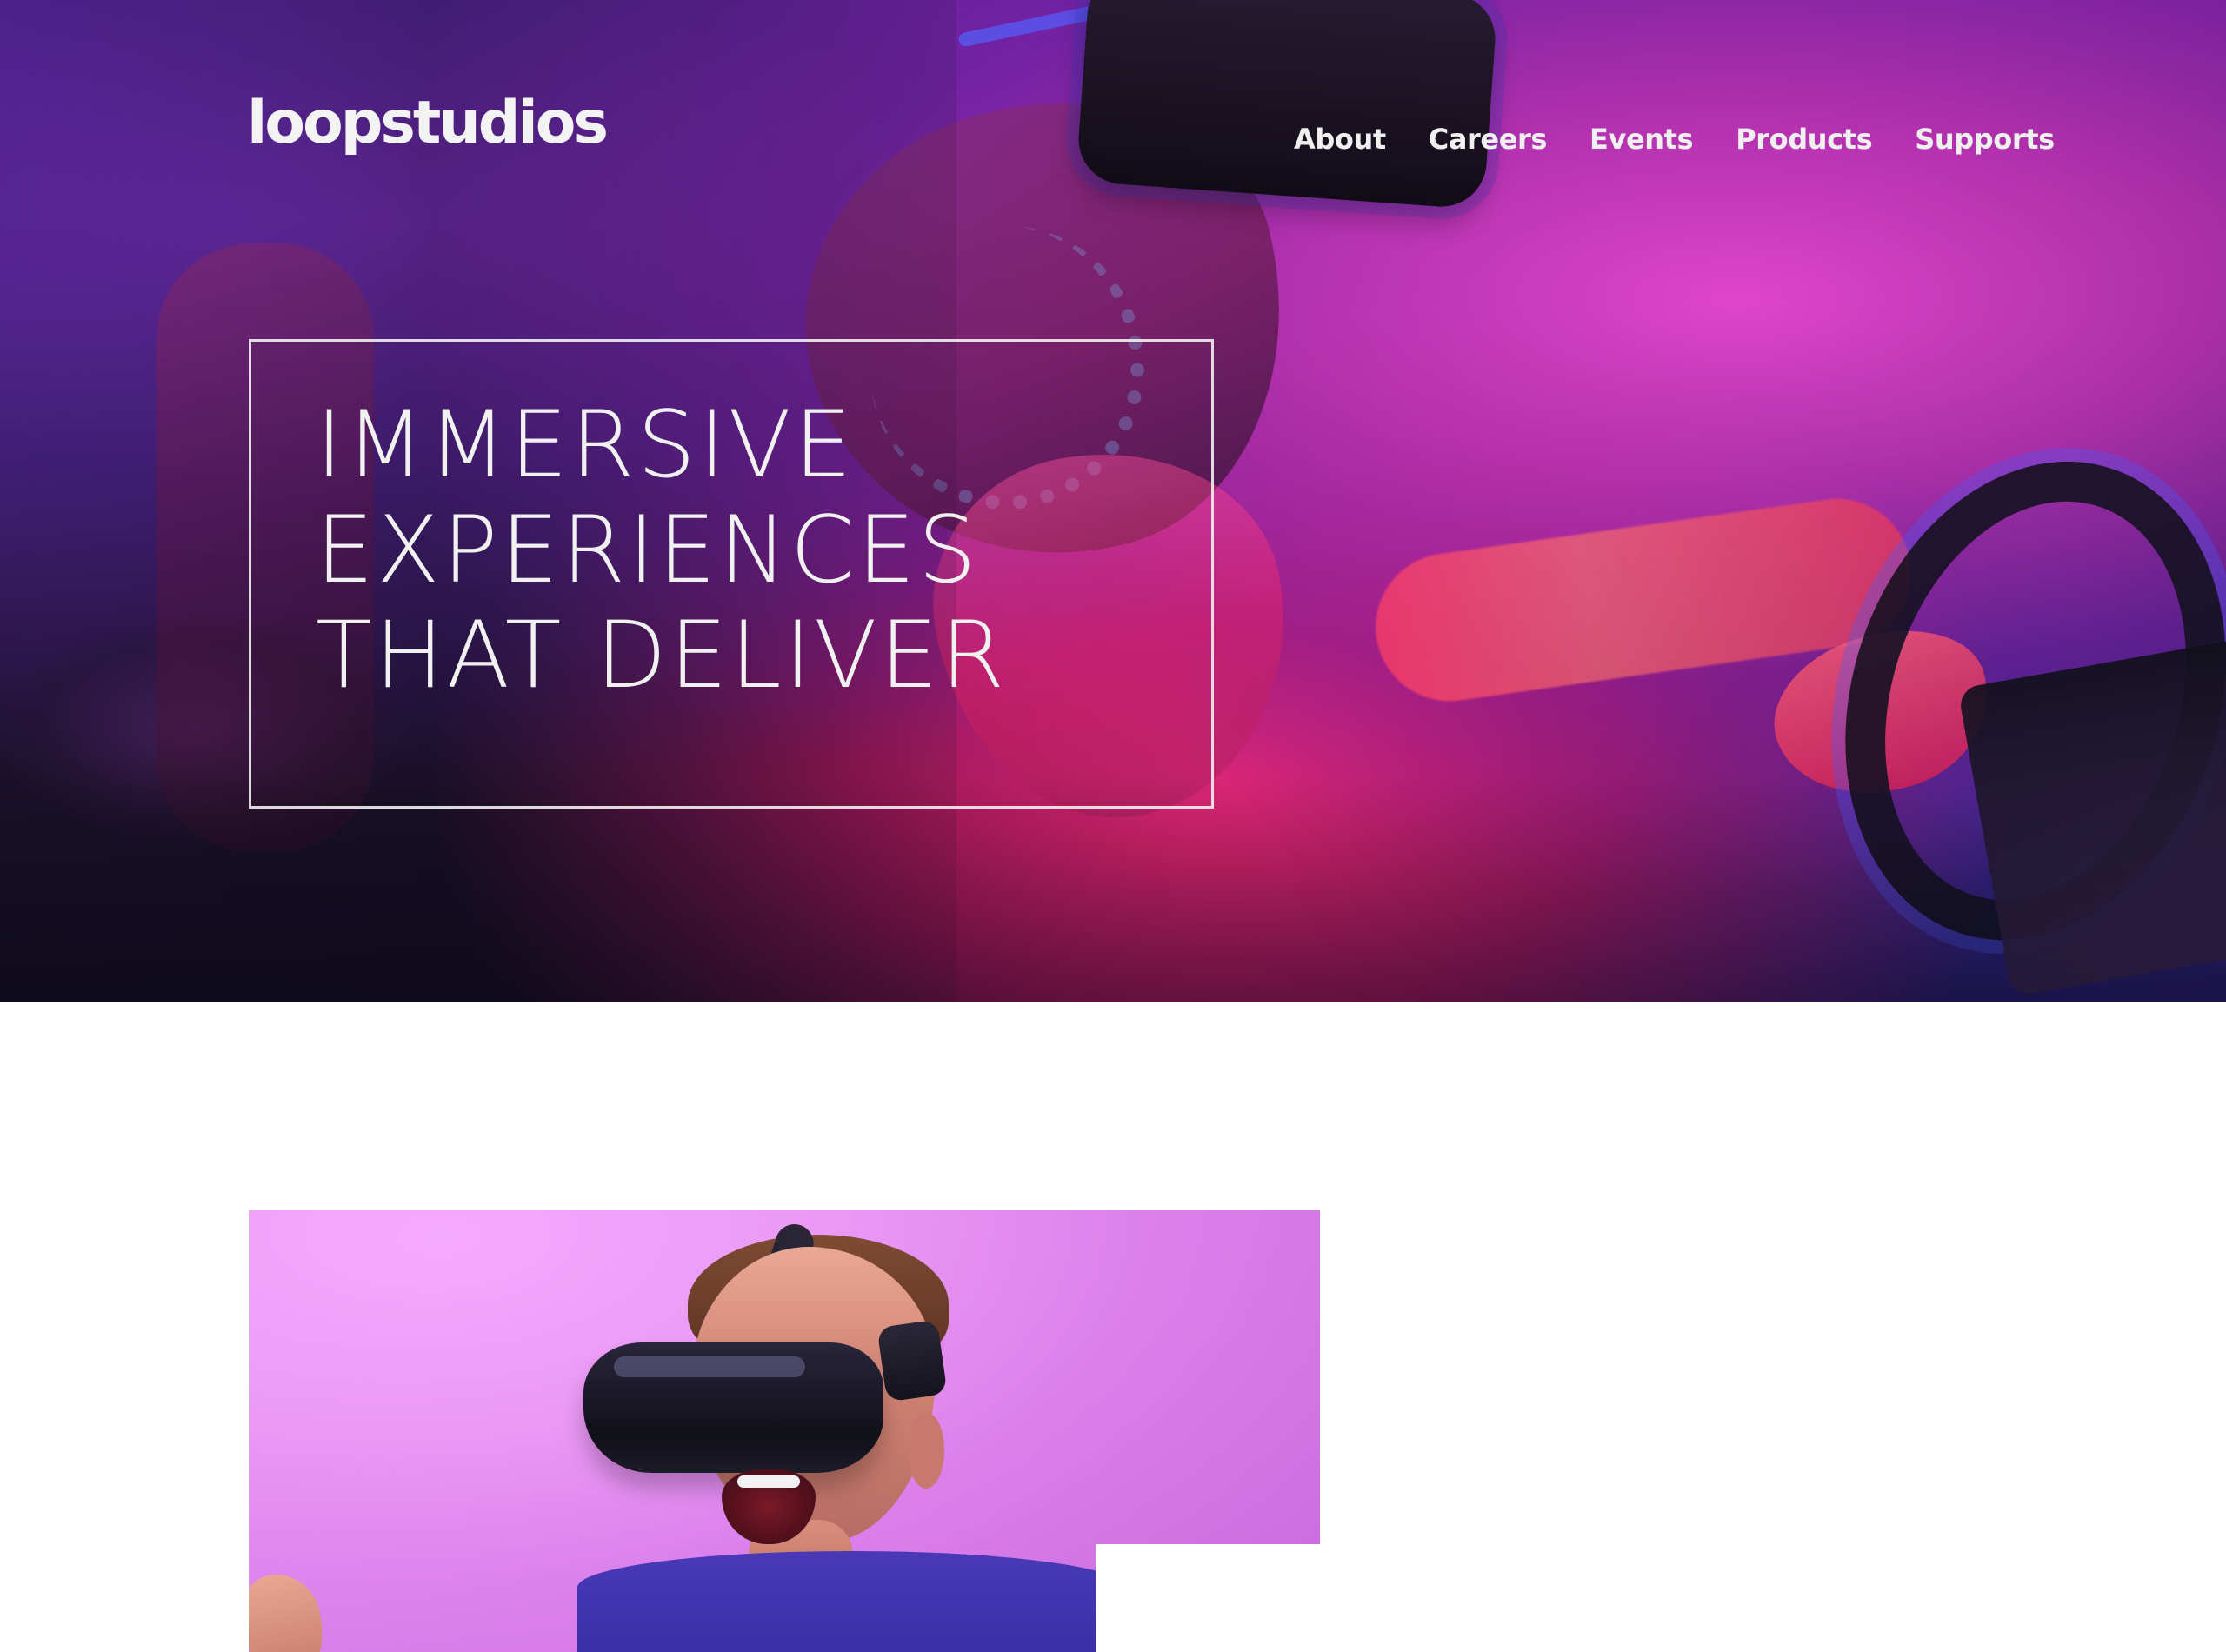 This screenshot has width=2226, height=1652. Describe the element at coordinates (662, 655) in the screenshot. I see `hero-headline-line: THAT DELIVER` at that location.